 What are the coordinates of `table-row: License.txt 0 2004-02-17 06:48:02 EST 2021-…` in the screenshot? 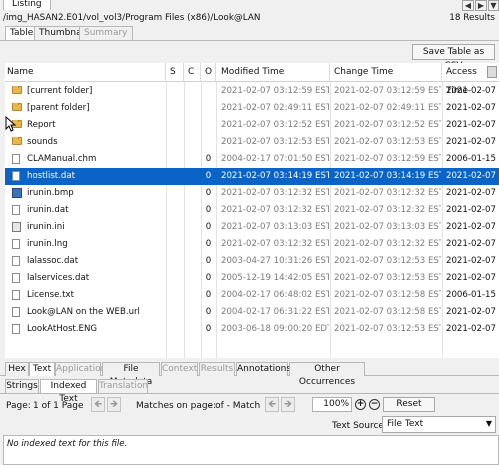 It's located at (252, 295).